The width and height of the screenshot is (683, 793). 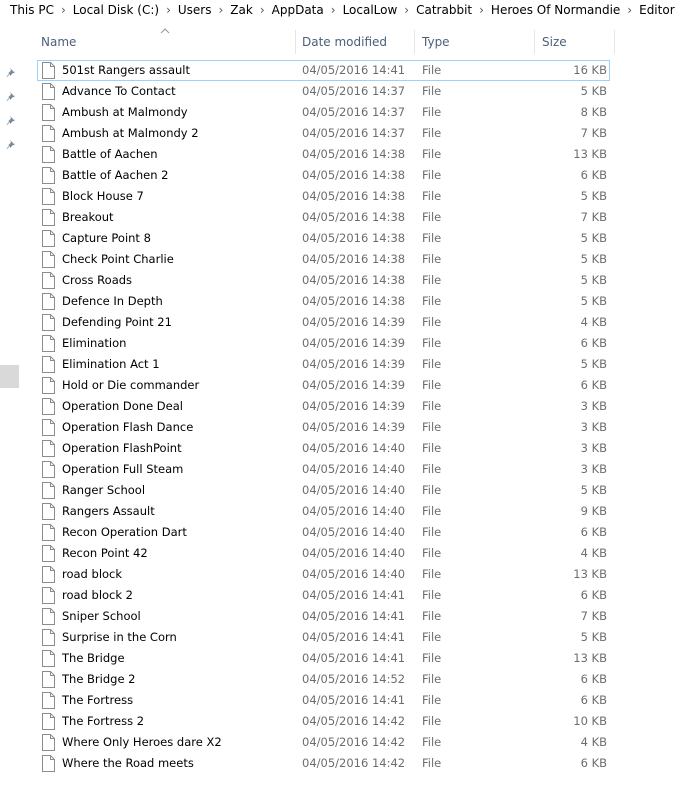 What do you see at coordinates (475, 42) in the screenshot?
I see `column-header-type: Type` at bounding box center [475, 42].